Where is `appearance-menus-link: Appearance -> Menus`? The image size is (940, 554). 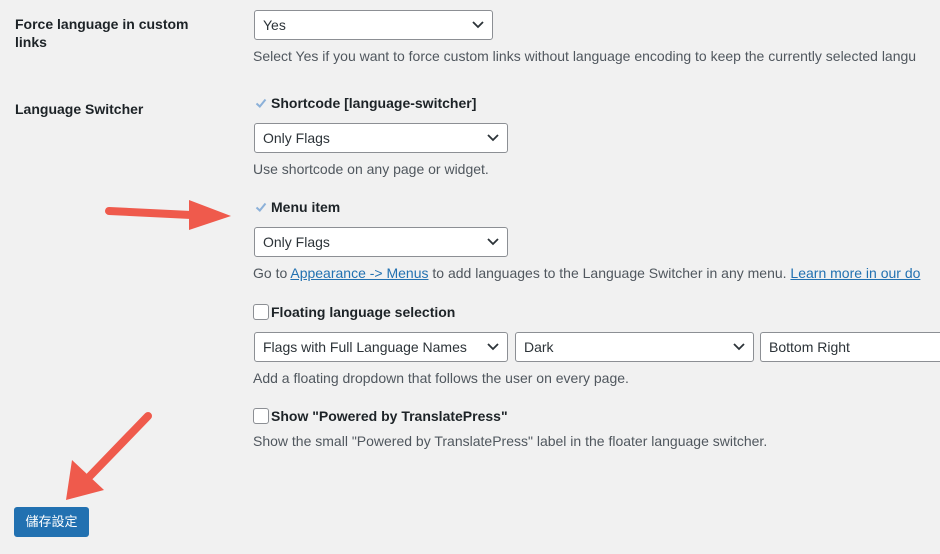
appearance-menus-link: Appearance -> Menus is located at coordinates (359, 273).